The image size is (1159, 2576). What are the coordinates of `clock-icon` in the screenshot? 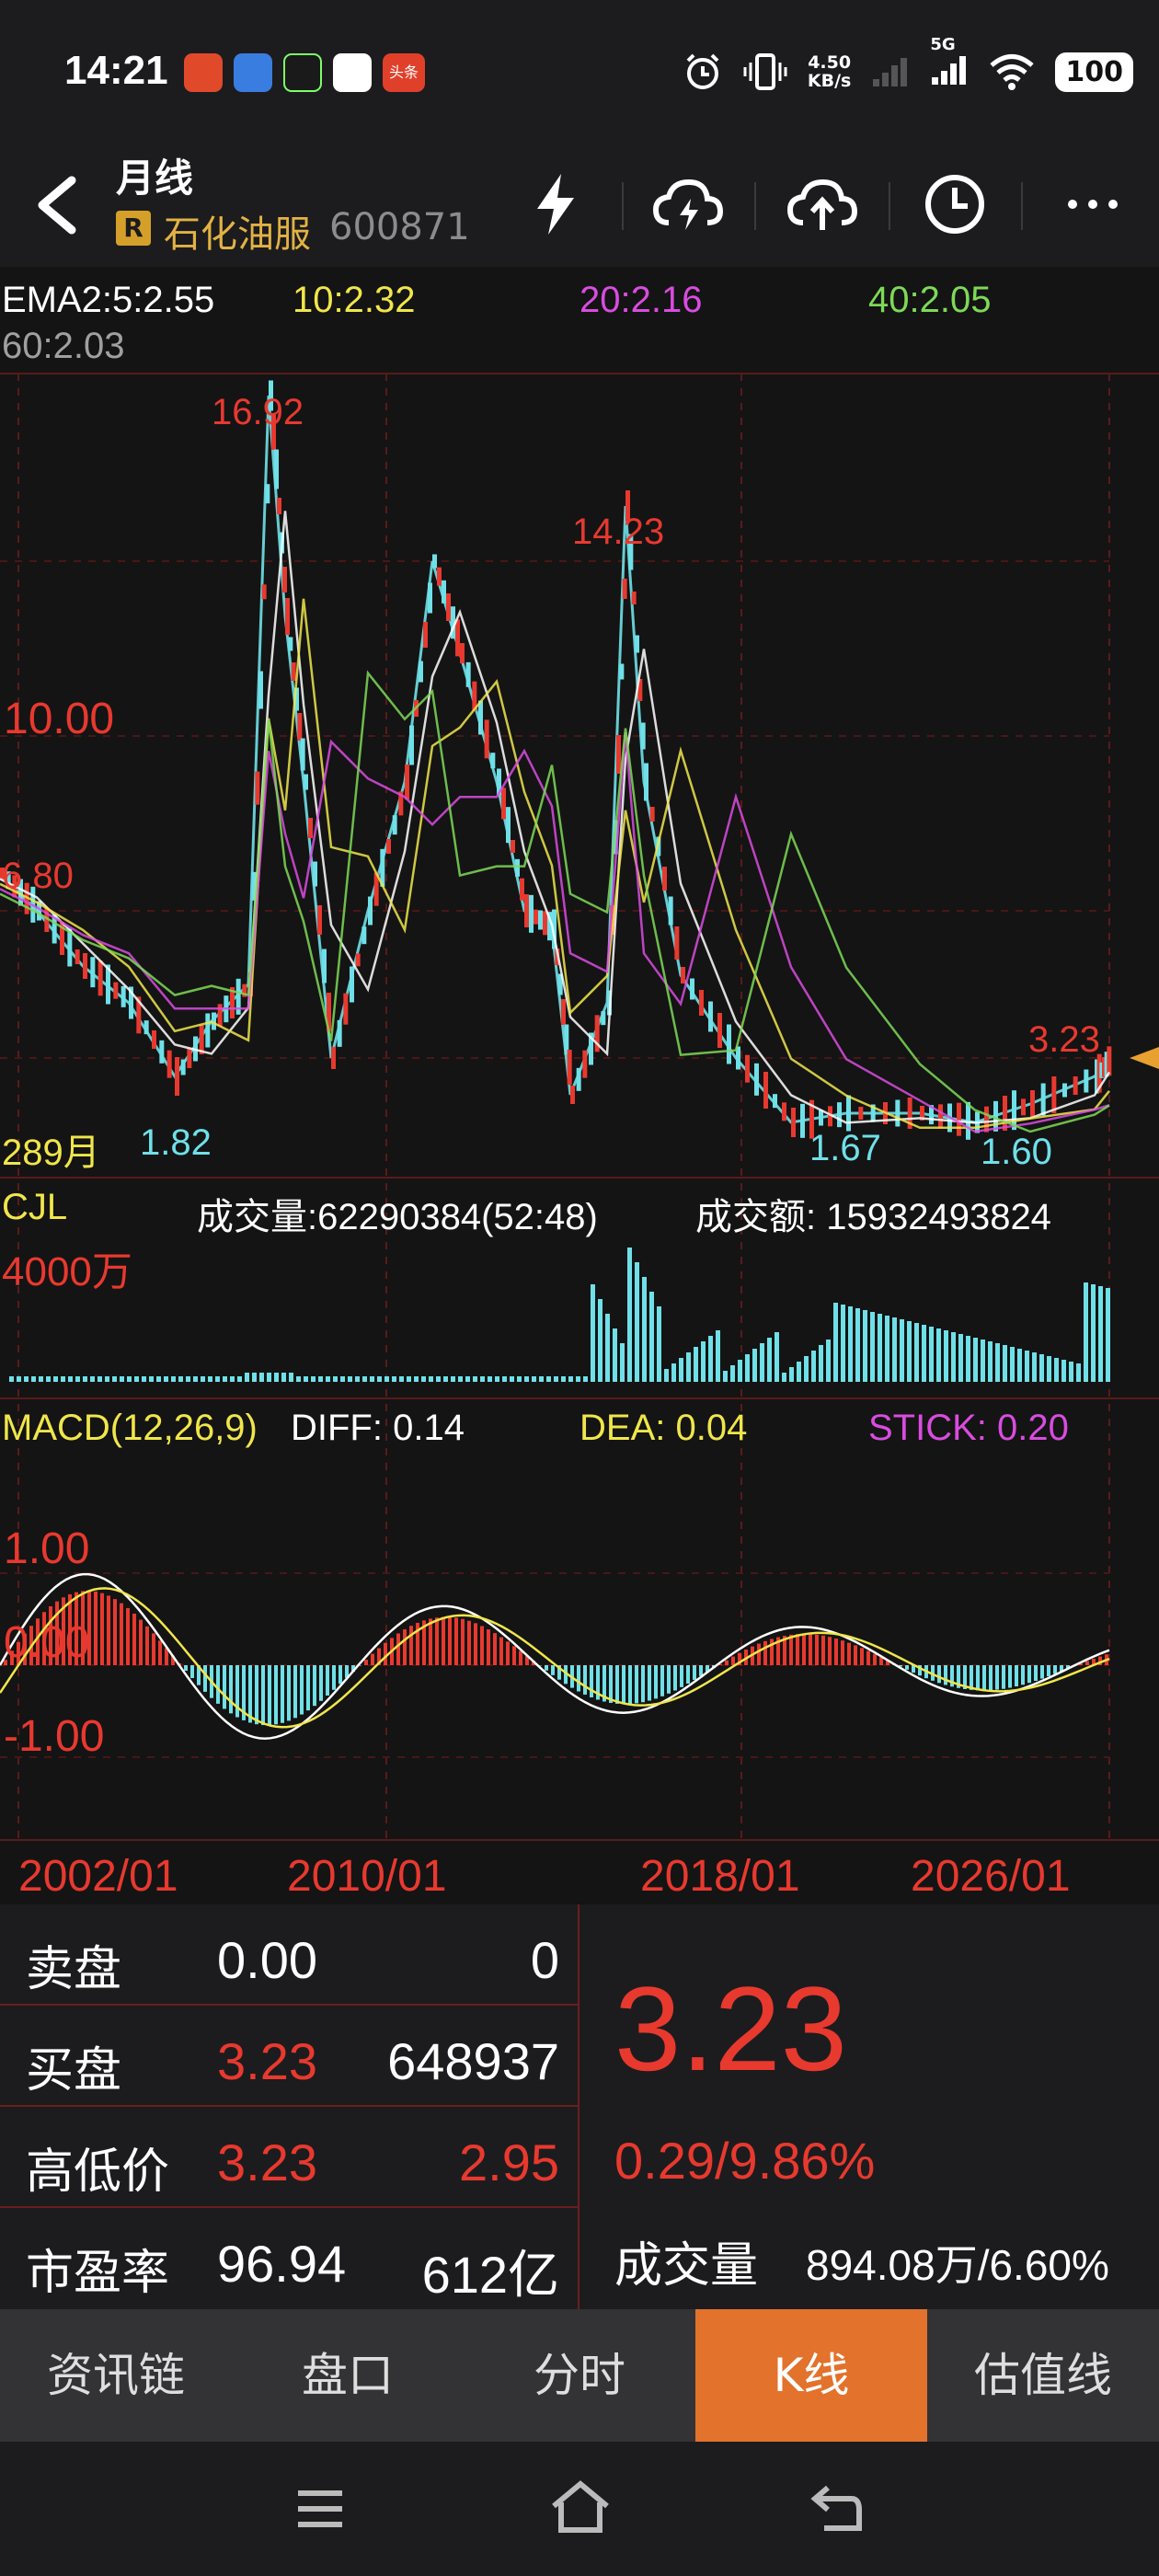 It's located at (954, 204).